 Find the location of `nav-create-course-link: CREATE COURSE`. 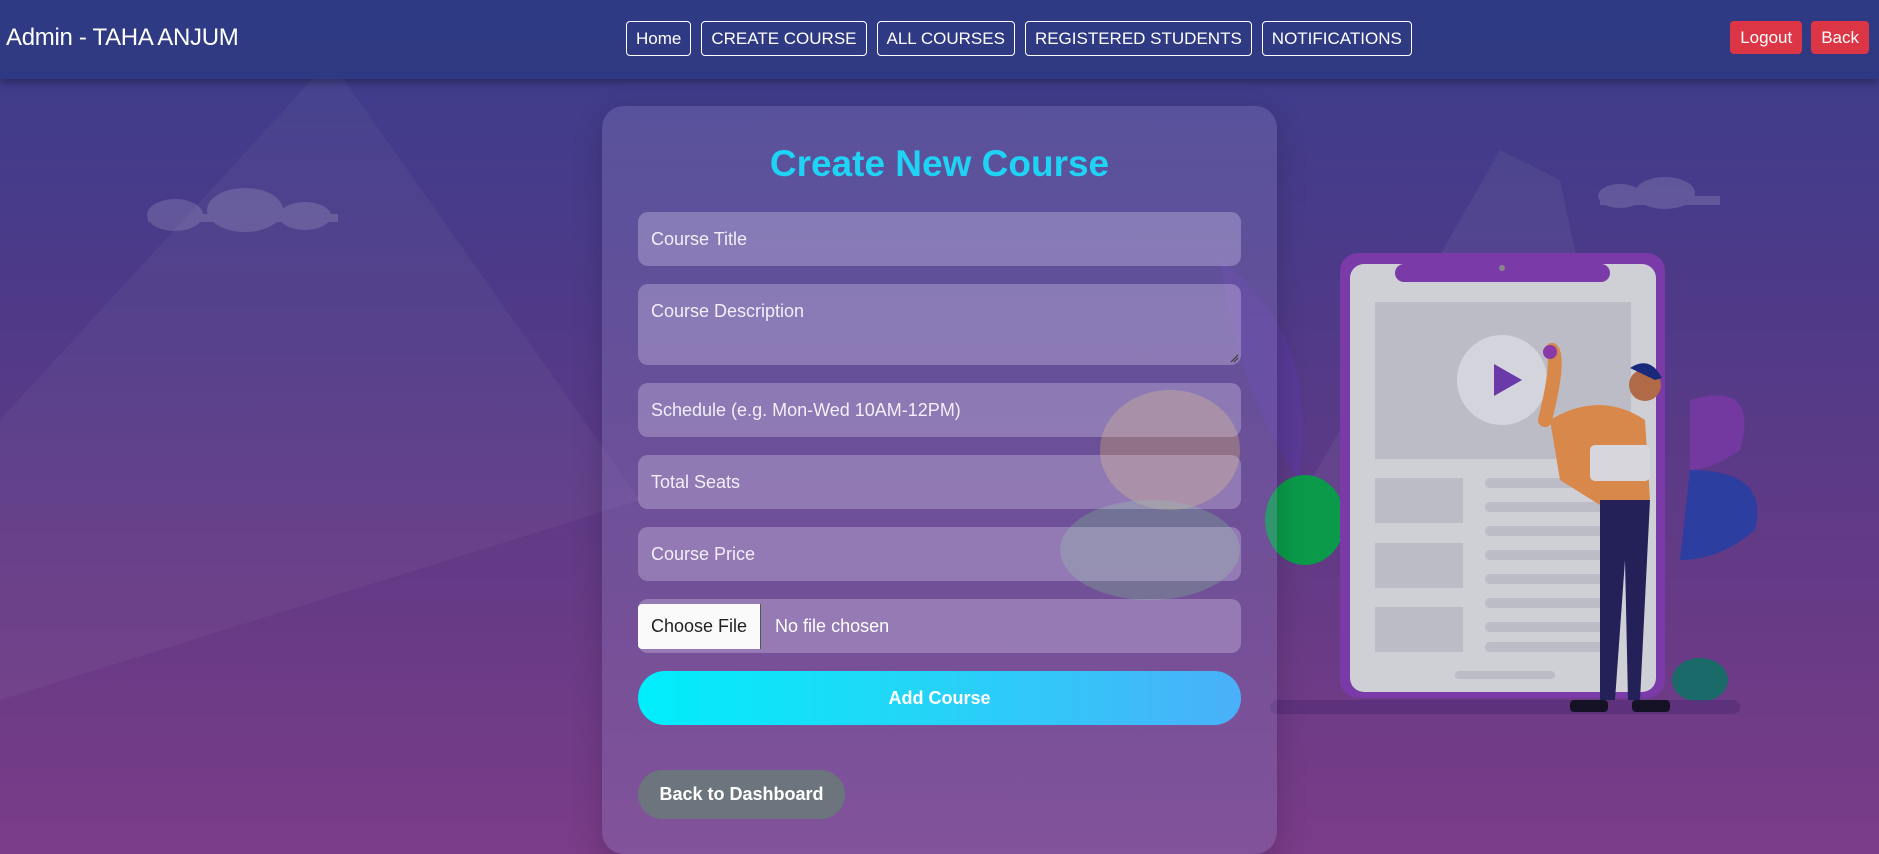

nav-create-course-link: CREATE COURSE is located at coordinates (784, 38).